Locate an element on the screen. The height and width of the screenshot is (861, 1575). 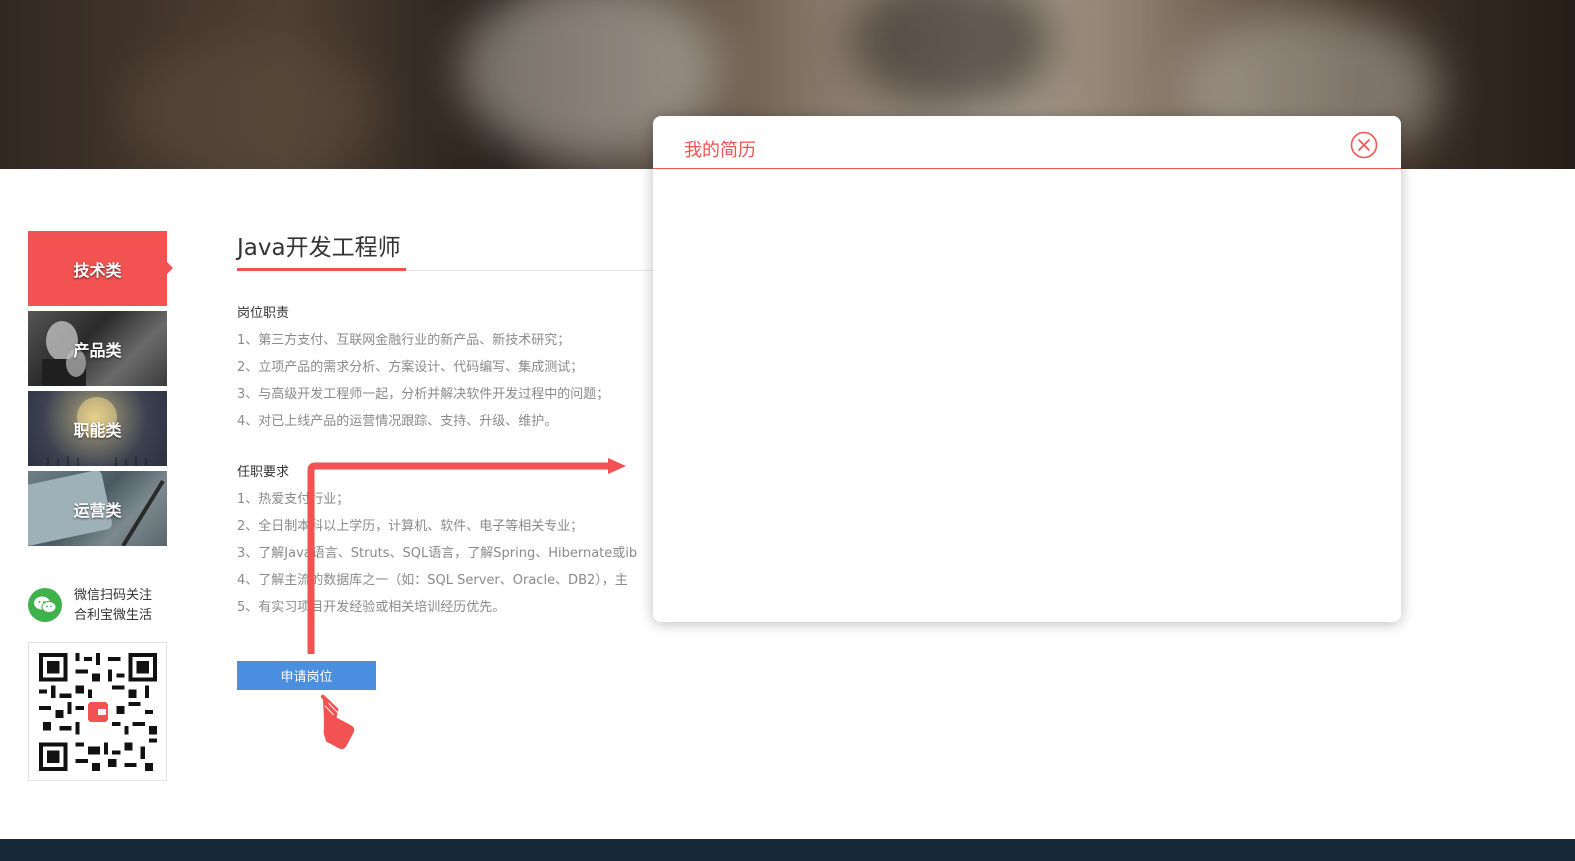
qr-code is located at coordinates (97, 711).